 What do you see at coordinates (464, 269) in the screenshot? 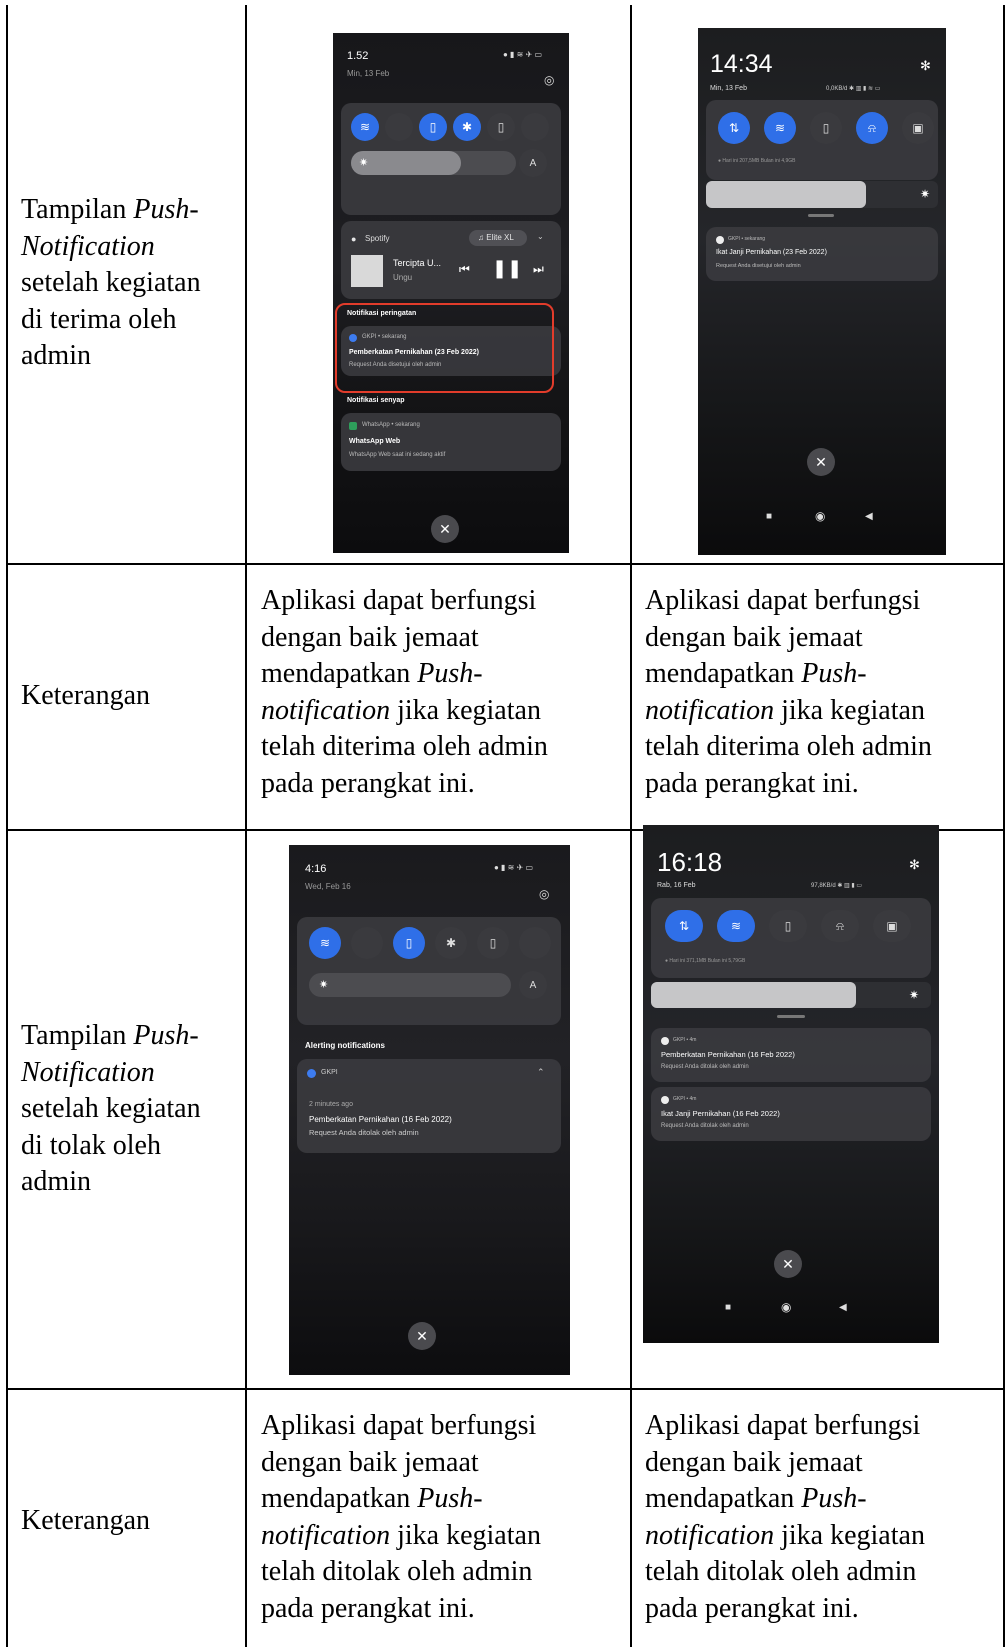
I see `previous-icon: ⏮` at bounding box center [464, 269].